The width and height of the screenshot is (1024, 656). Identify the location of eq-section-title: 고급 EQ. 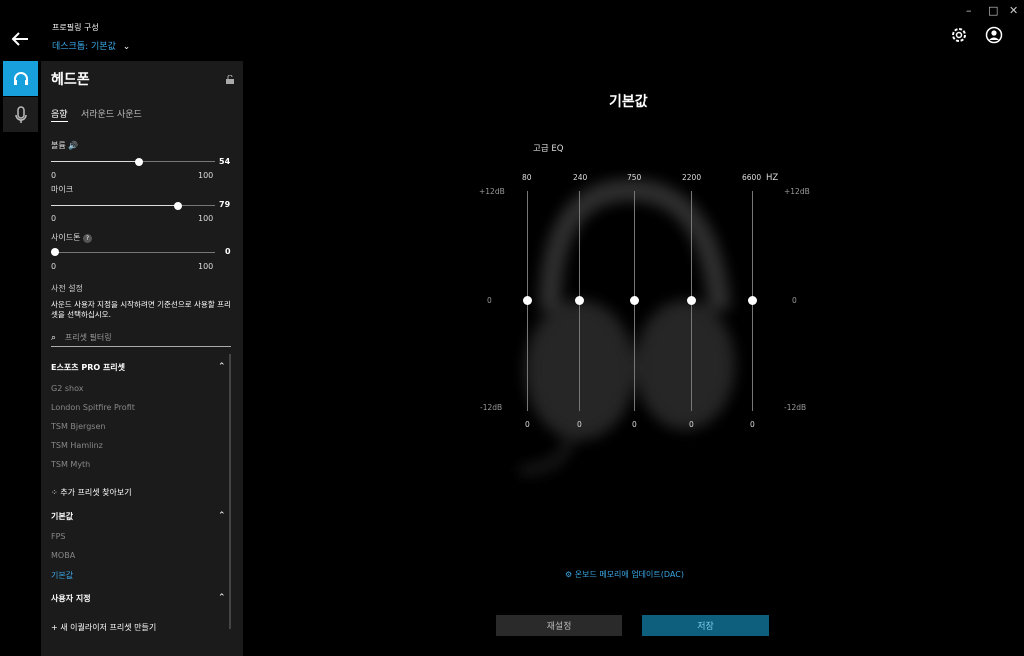
(548, 149).